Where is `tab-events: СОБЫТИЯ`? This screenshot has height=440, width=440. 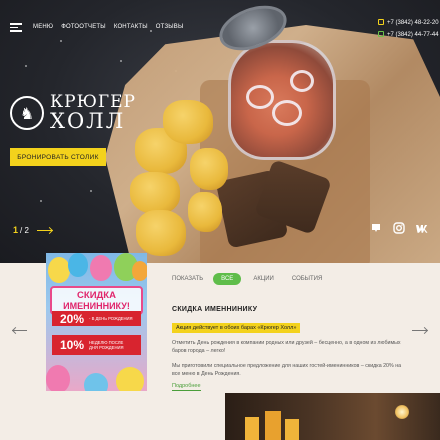 tab-events: СОБЫТИЯ is located at coordinates (307, 279).